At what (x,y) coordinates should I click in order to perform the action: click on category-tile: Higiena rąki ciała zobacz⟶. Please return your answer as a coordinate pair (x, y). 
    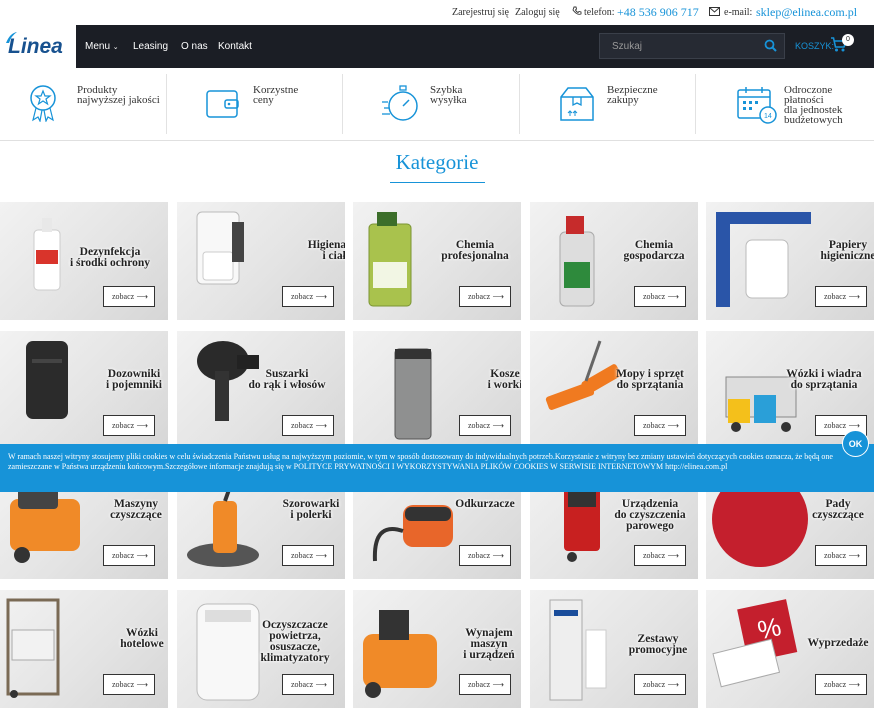
    Looking at the image, I should click on (261, 261).